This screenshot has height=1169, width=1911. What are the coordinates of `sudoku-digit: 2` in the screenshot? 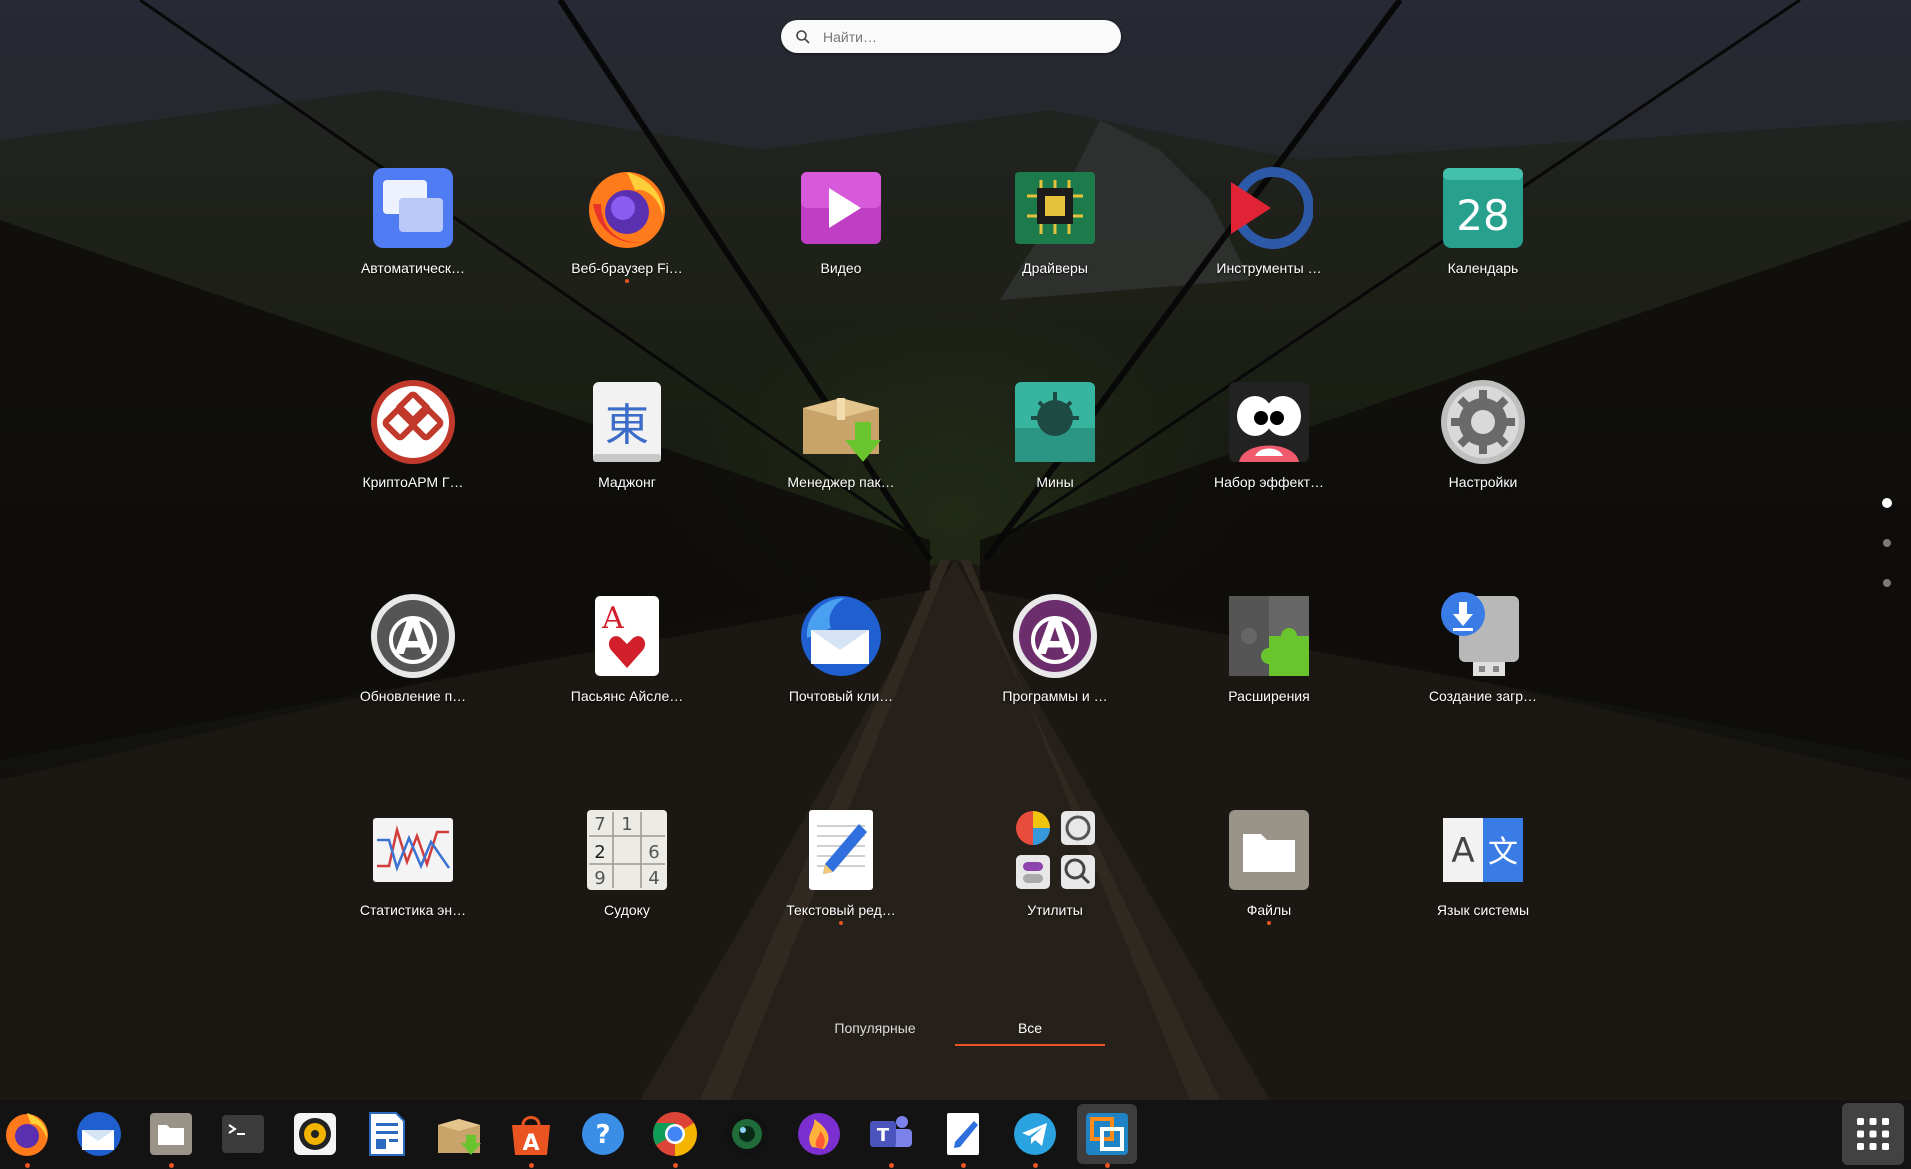 It's located at (599, 852).